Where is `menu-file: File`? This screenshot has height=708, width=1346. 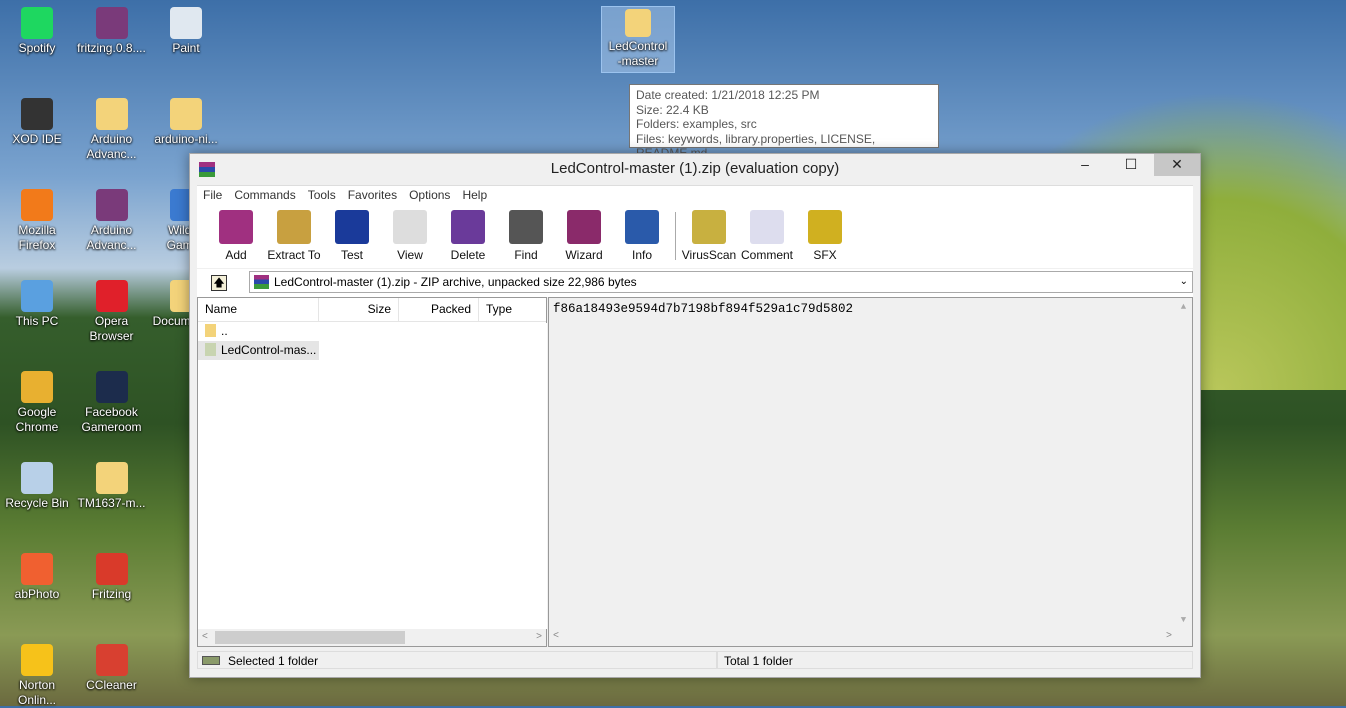
menu-file: File is located at coordinates (212, 195).